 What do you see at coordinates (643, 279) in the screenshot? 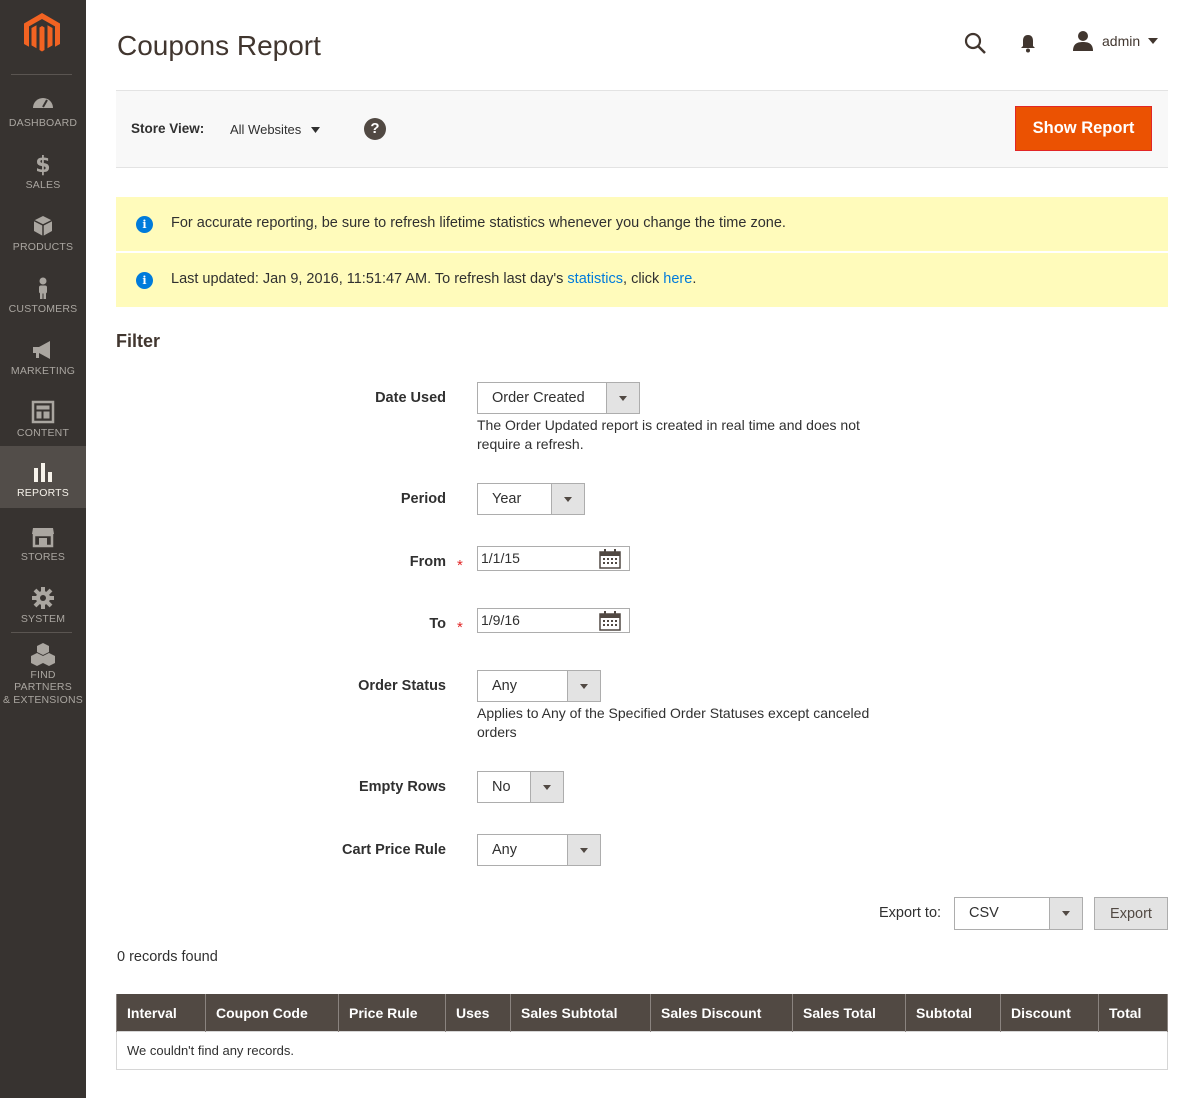
I see `notice-text-part: , click` at bounding box center [643, 279].